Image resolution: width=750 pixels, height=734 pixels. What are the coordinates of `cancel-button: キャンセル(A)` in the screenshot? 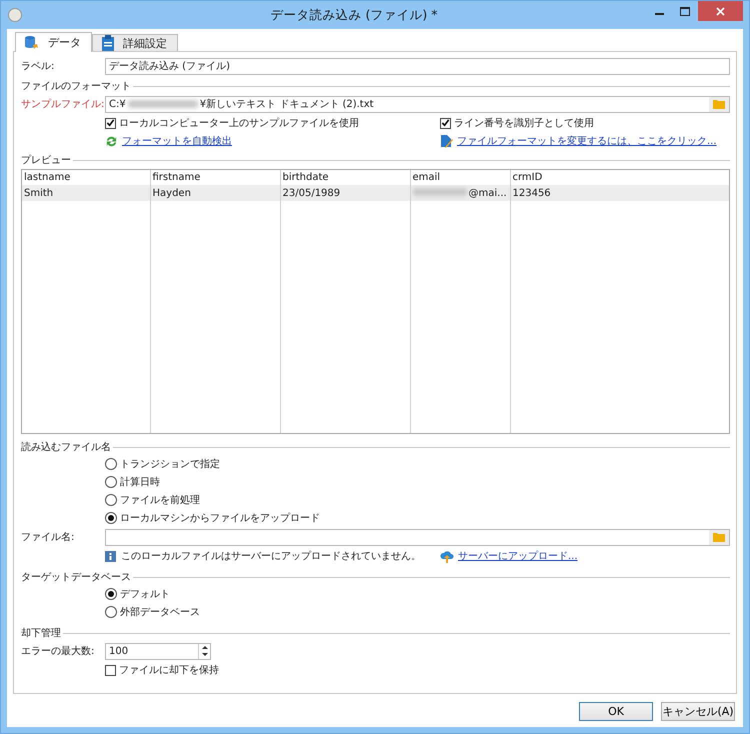 It's located at (698, 711).